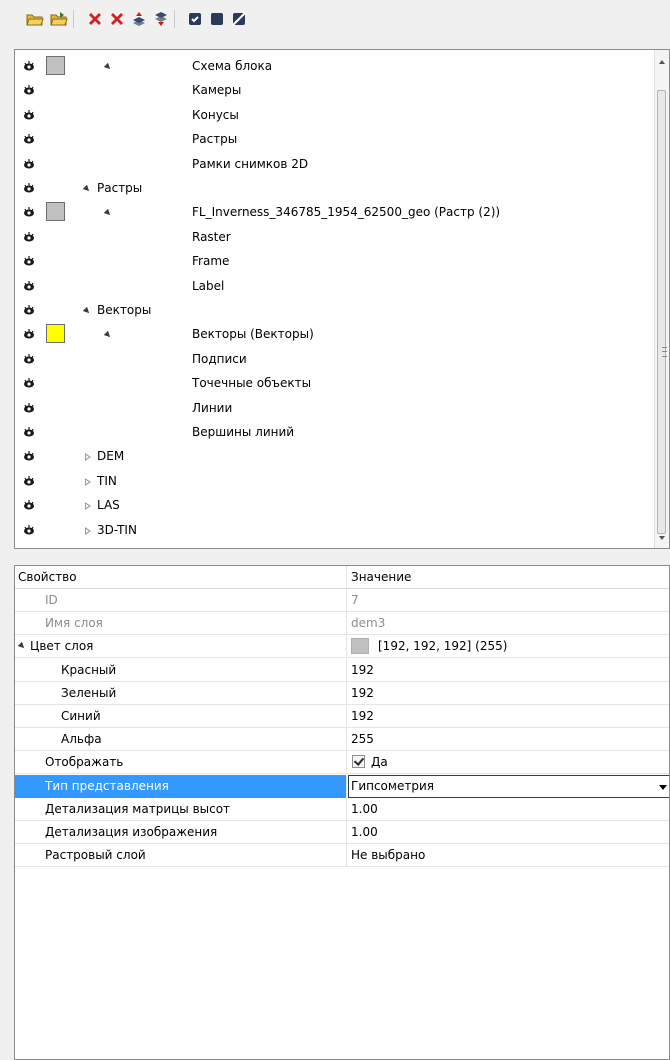  Describe the element at coordinates (335, 238) in the screenshot. I see `tree-row: Raster` at that location.